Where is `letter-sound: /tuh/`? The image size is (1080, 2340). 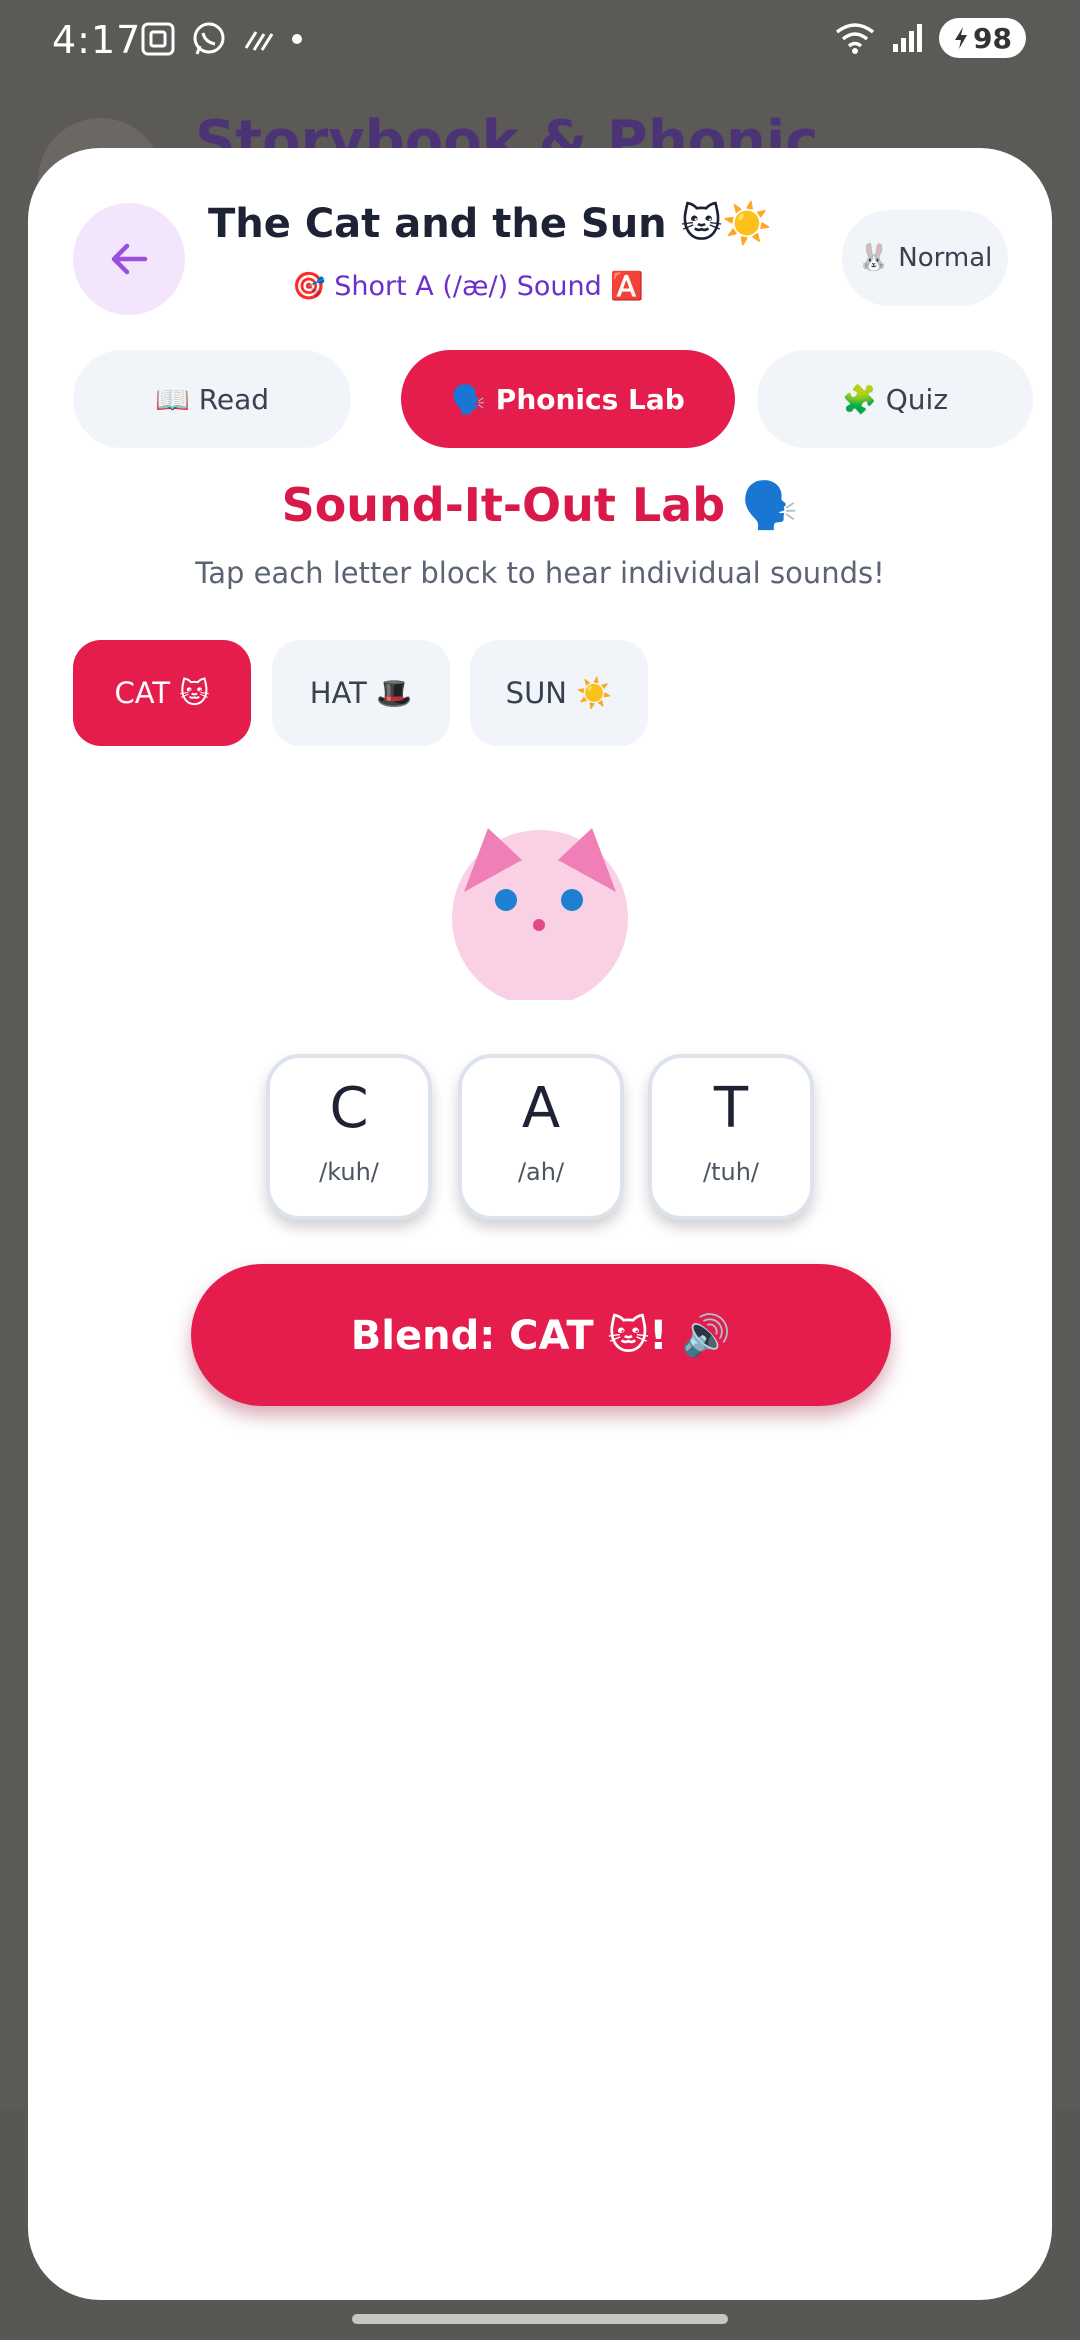 letter-sound: /tuh/ is located at coordinates (730, 1172).